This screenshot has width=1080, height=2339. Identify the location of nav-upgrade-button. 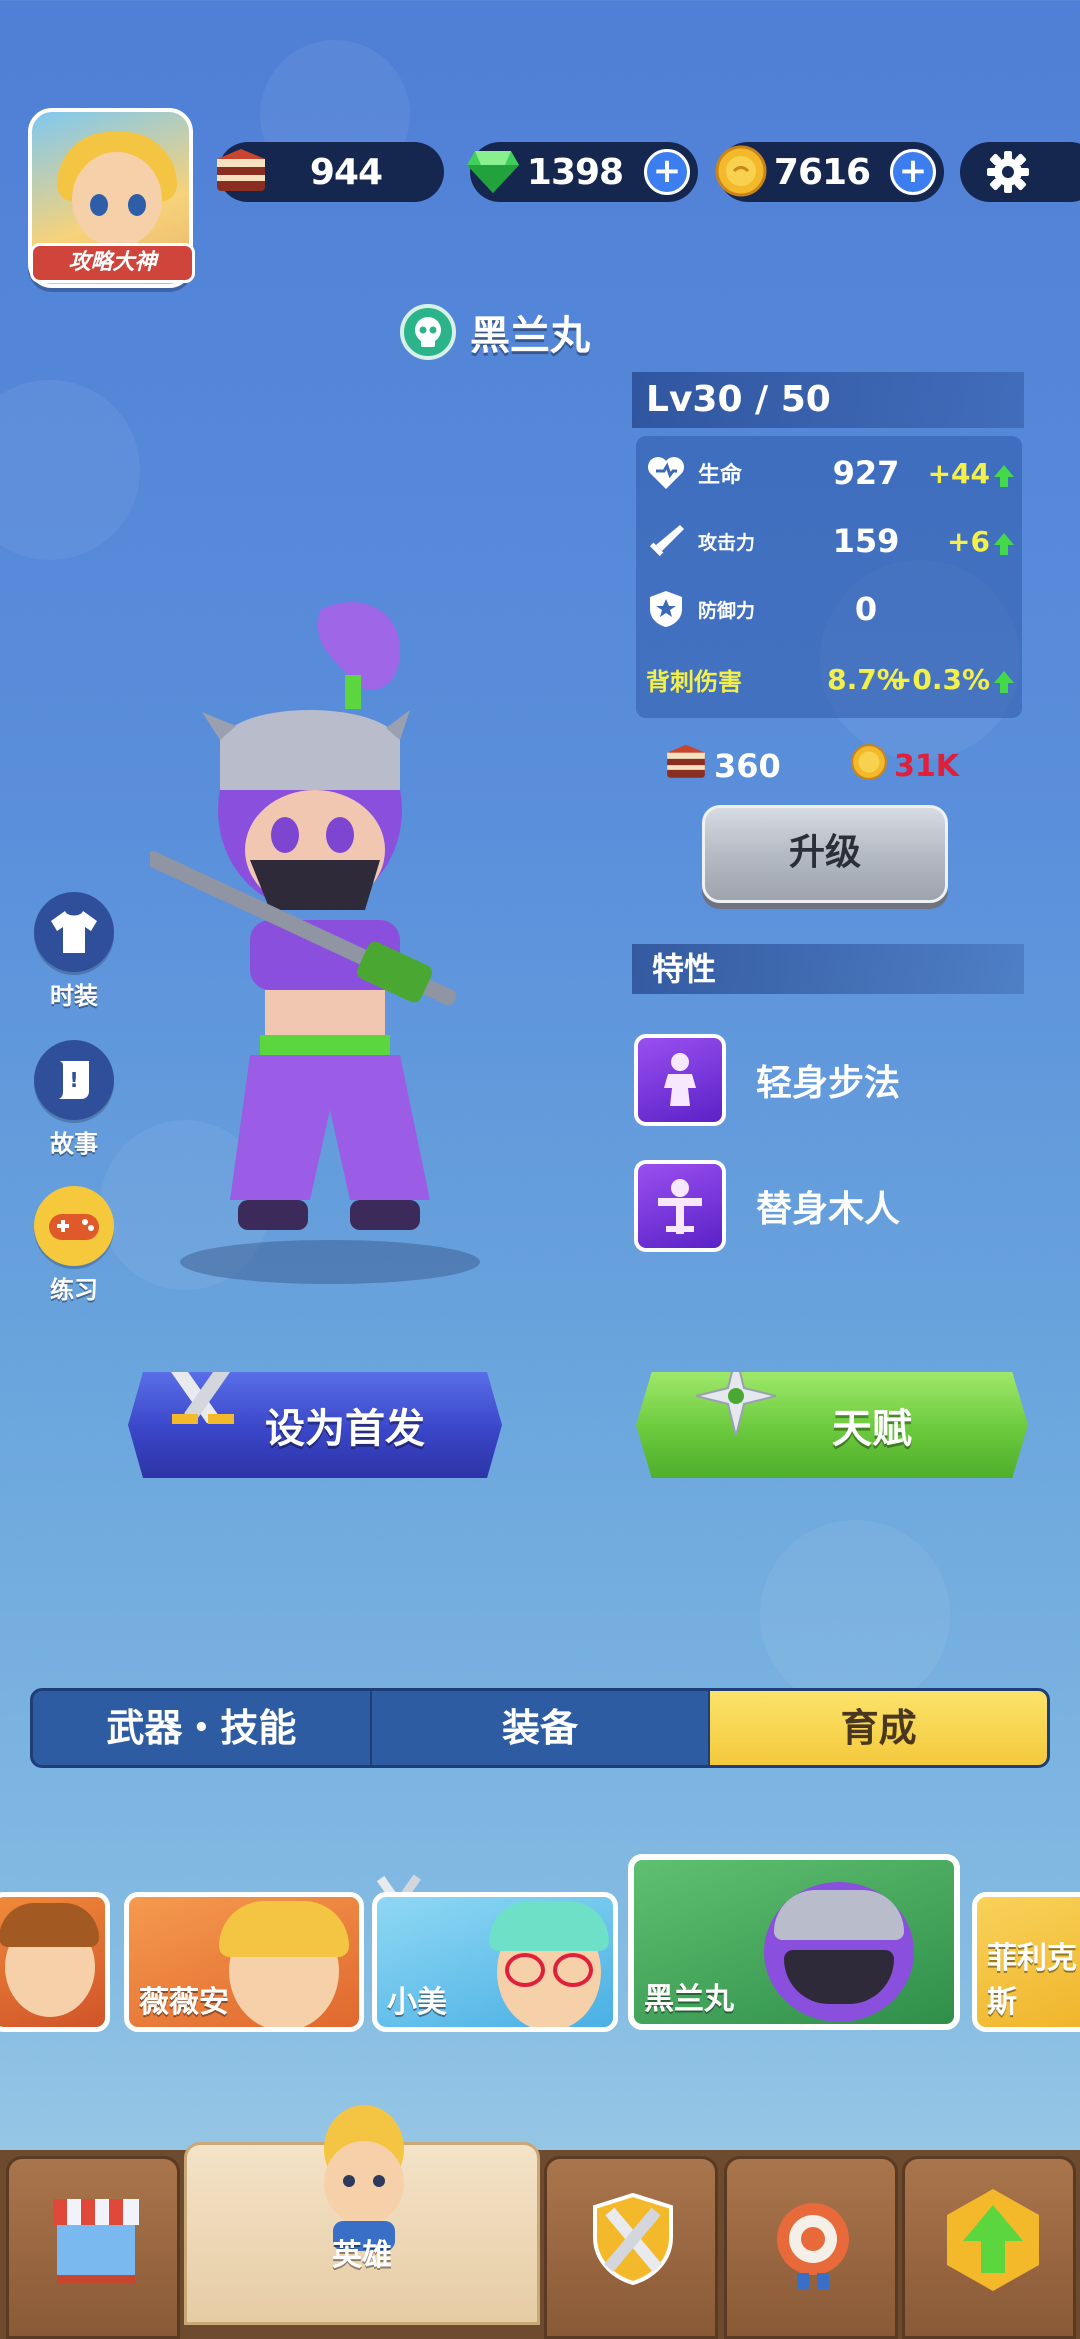
(989, 2247).